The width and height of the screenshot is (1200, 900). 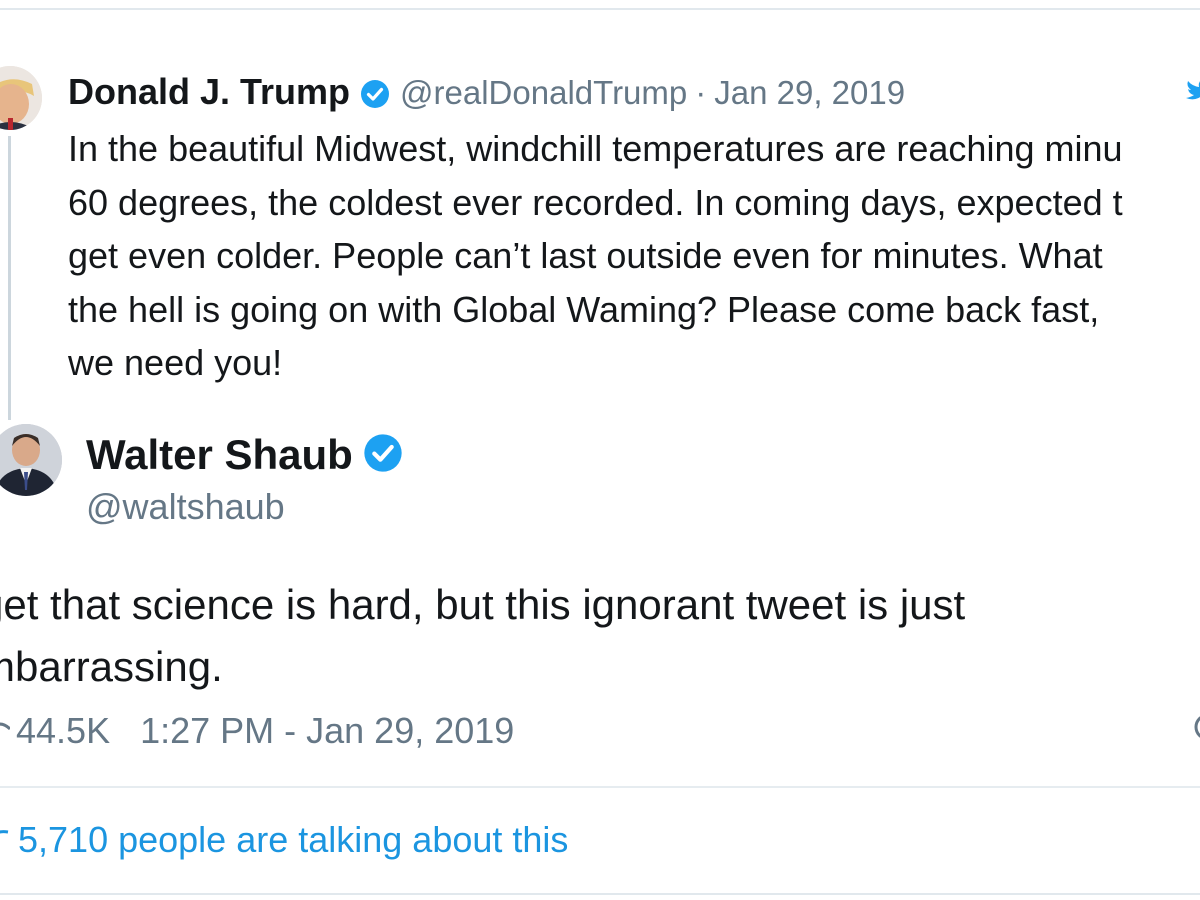 What do you see at coordinates (1194, 727) in the screenshot?
I see `info-icon` at bounding box center [1194, 727].